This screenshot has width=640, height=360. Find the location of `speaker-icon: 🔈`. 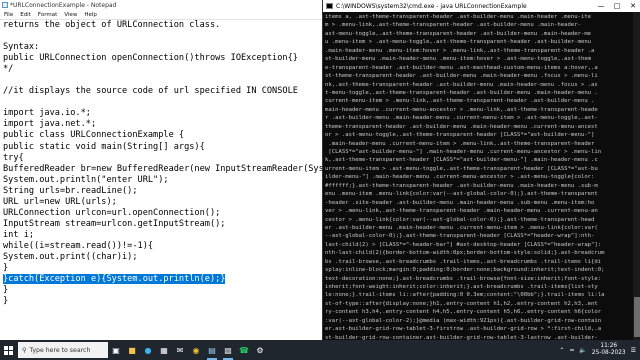

speaker-icon: 🔈 is located at coordinates (582, 350).